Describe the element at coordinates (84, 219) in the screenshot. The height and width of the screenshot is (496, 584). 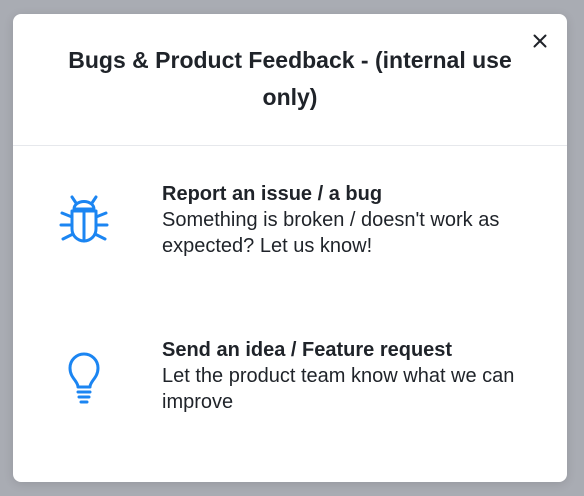
I see `bug-icon` at that location.